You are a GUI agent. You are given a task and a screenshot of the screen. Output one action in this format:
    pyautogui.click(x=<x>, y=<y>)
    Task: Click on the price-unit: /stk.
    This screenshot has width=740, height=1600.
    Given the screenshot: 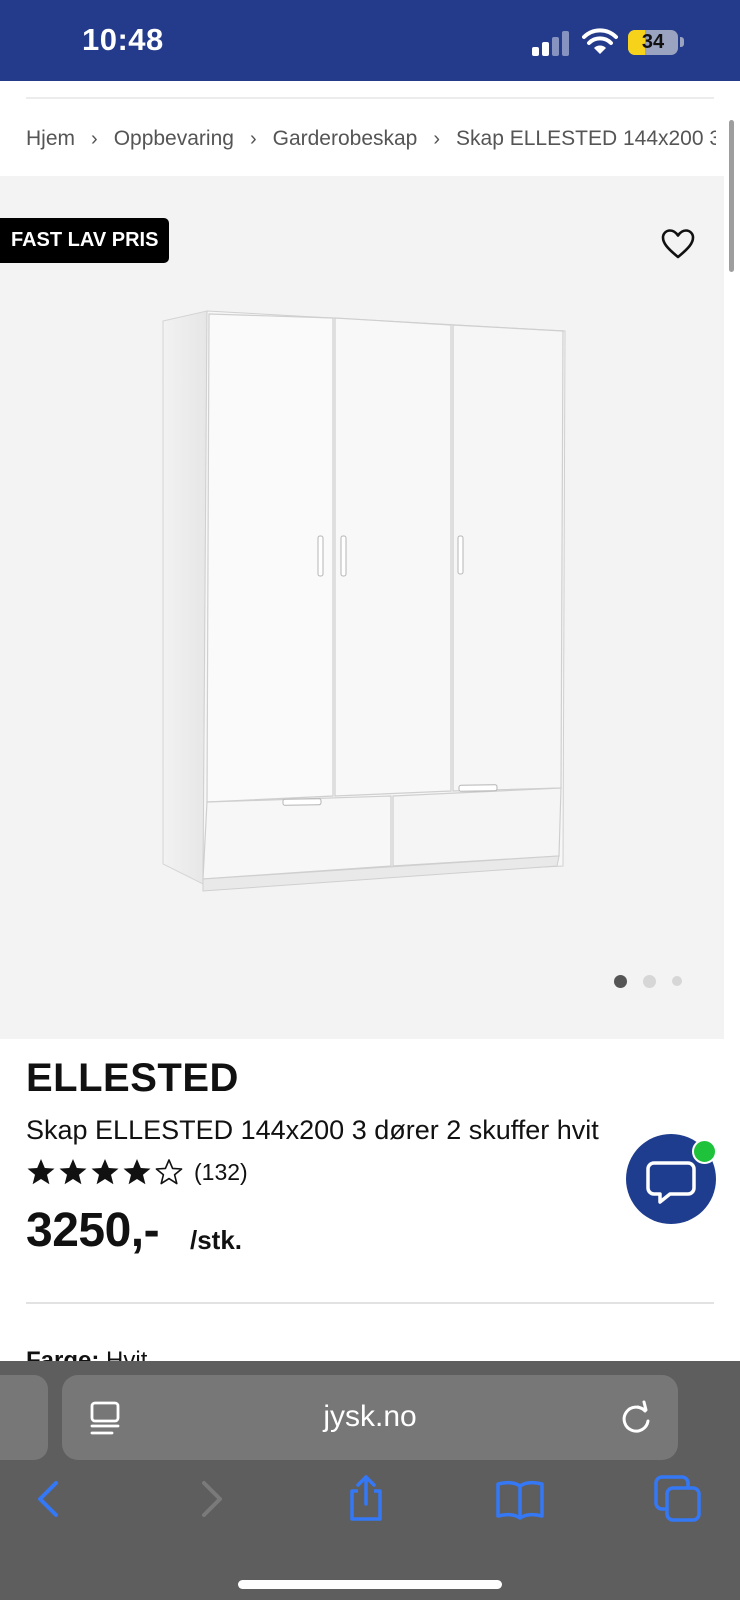 What is the action you would take?
    pyautogui.click(x=216, y=1240)
    